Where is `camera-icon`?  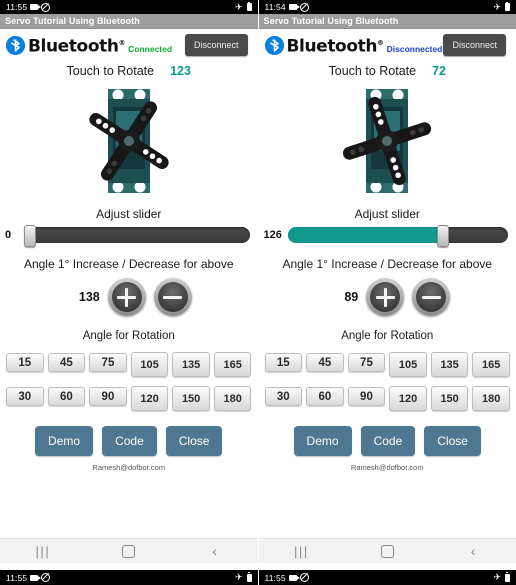
camera-icon is located at coordinates (294, 577).